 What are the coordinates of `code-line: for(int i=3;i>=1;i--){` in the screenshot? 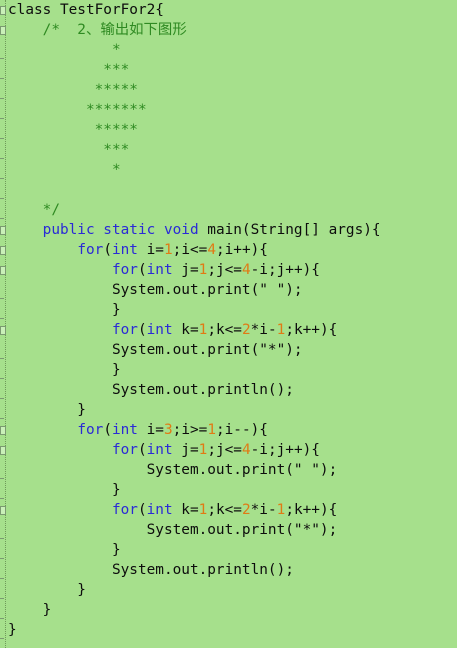 It's located at (138, 430).